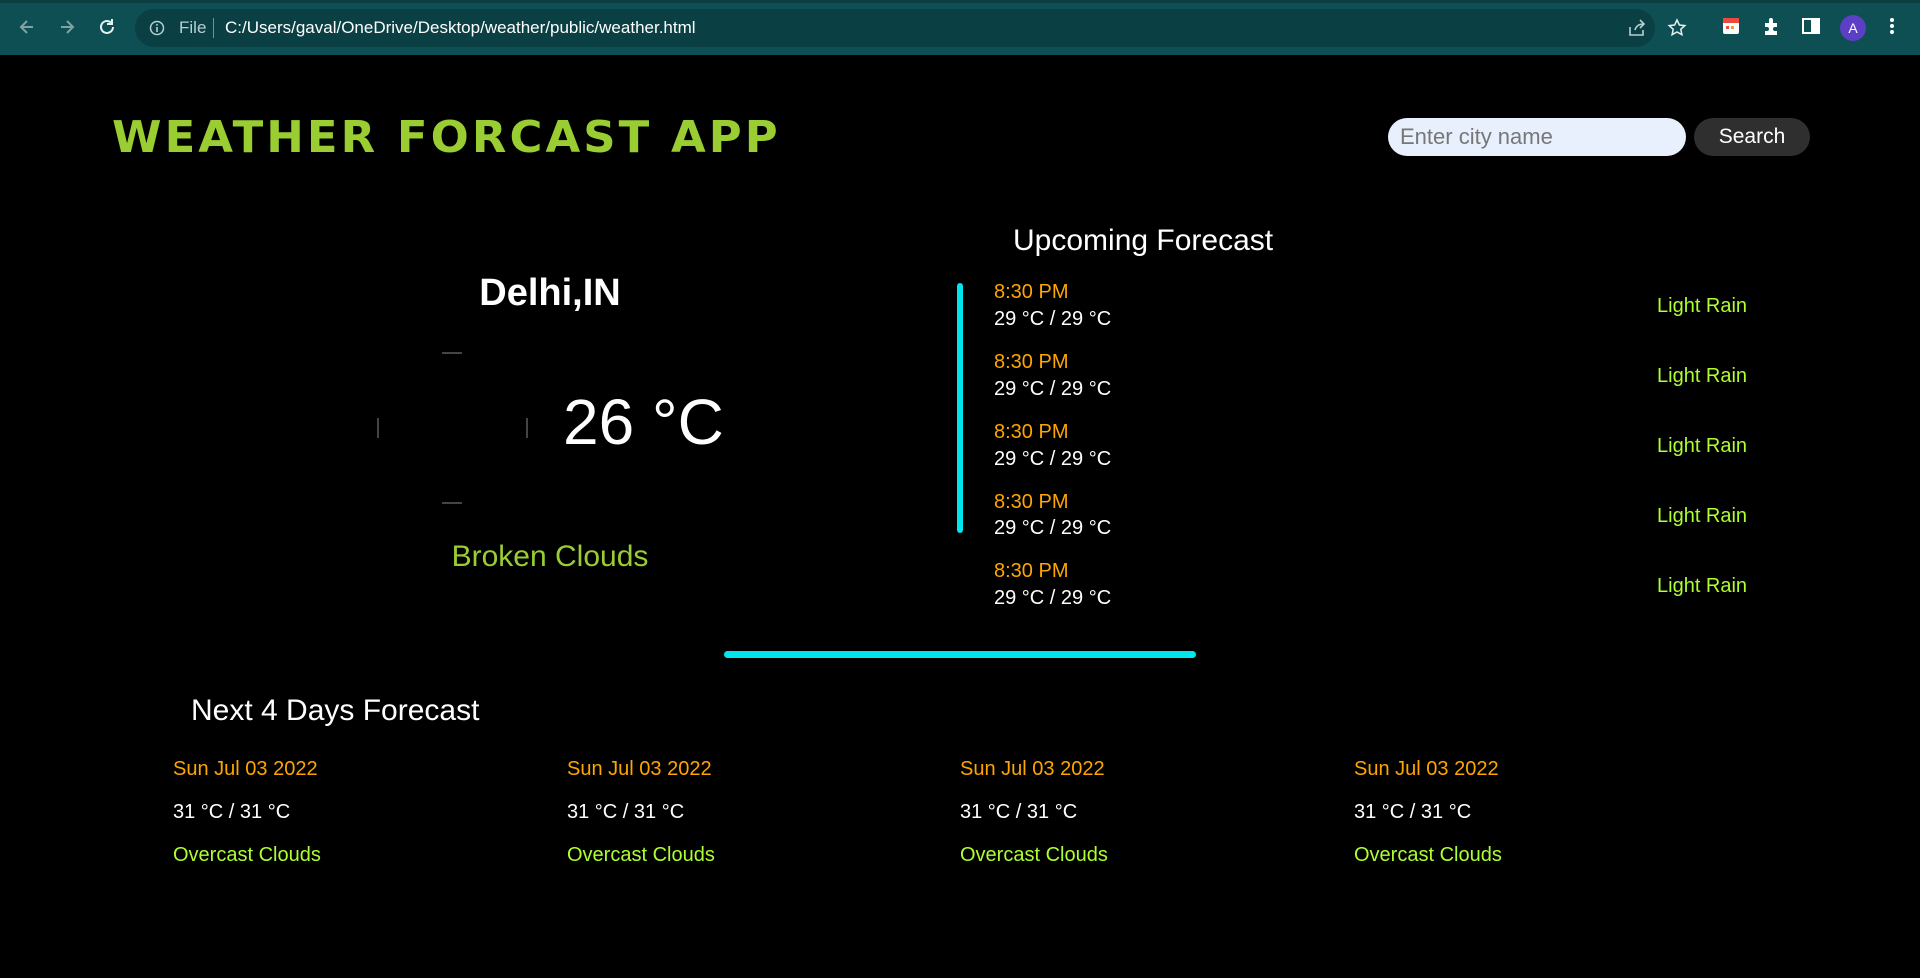 Image resolution: width=1920 pixels, height=978 pixels. What do you see at coordinates (550, 556) in the screenshot?
I see `current-condition: Broken Clouds` at bounding box center [550, 556].